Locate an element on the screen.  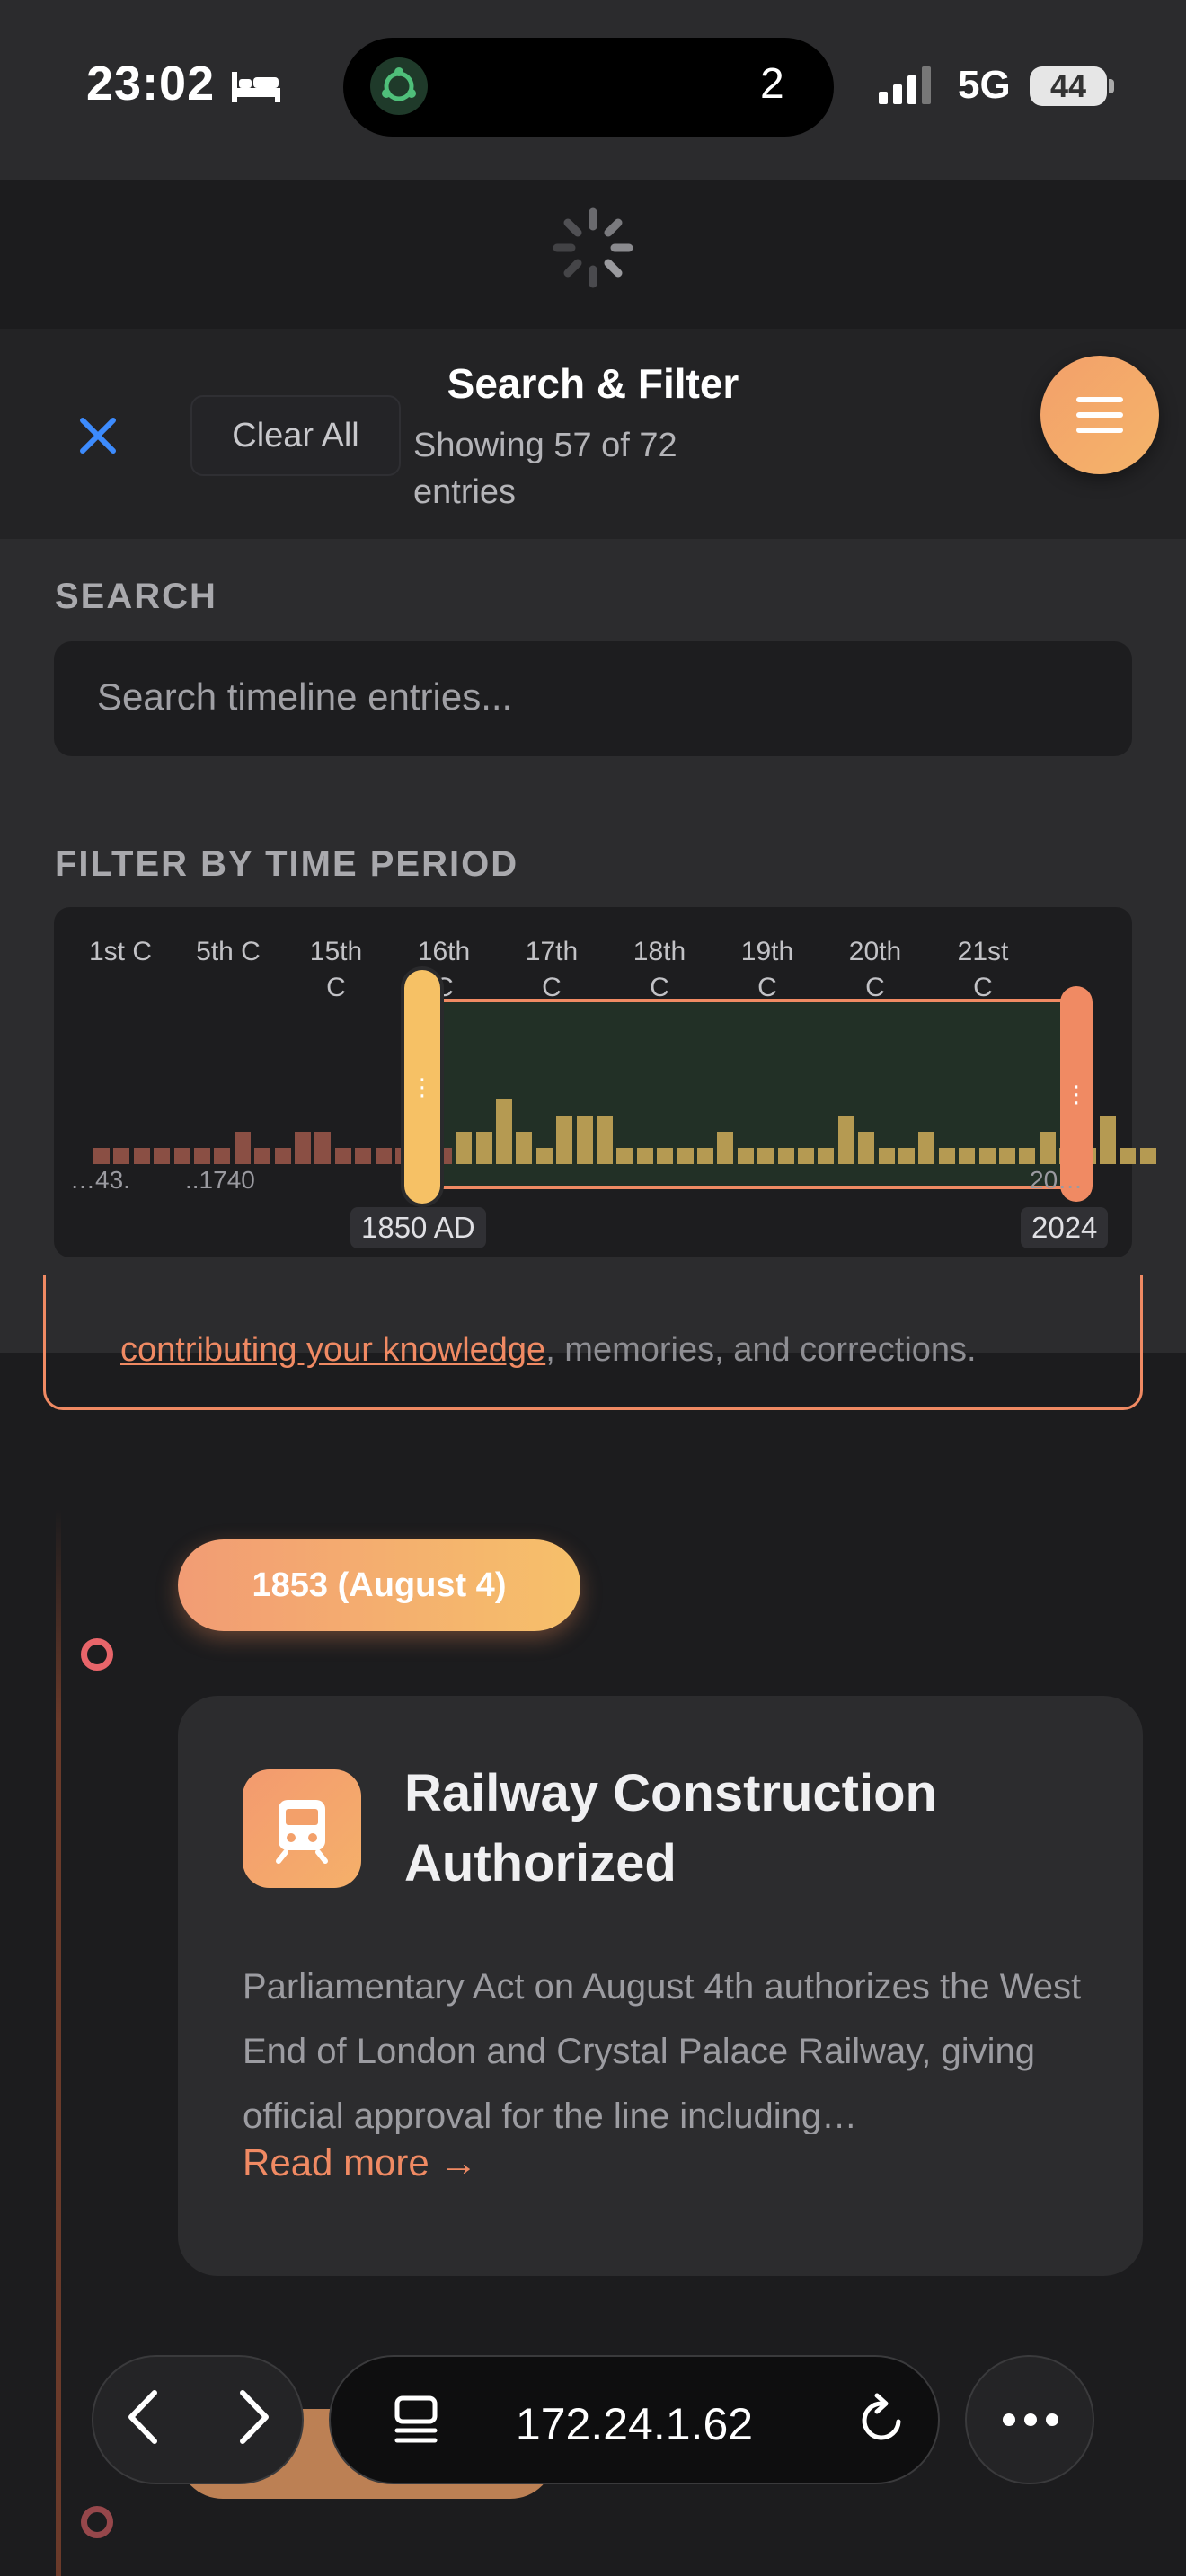
century-label: 1st C is located at coordinates (120, 952).